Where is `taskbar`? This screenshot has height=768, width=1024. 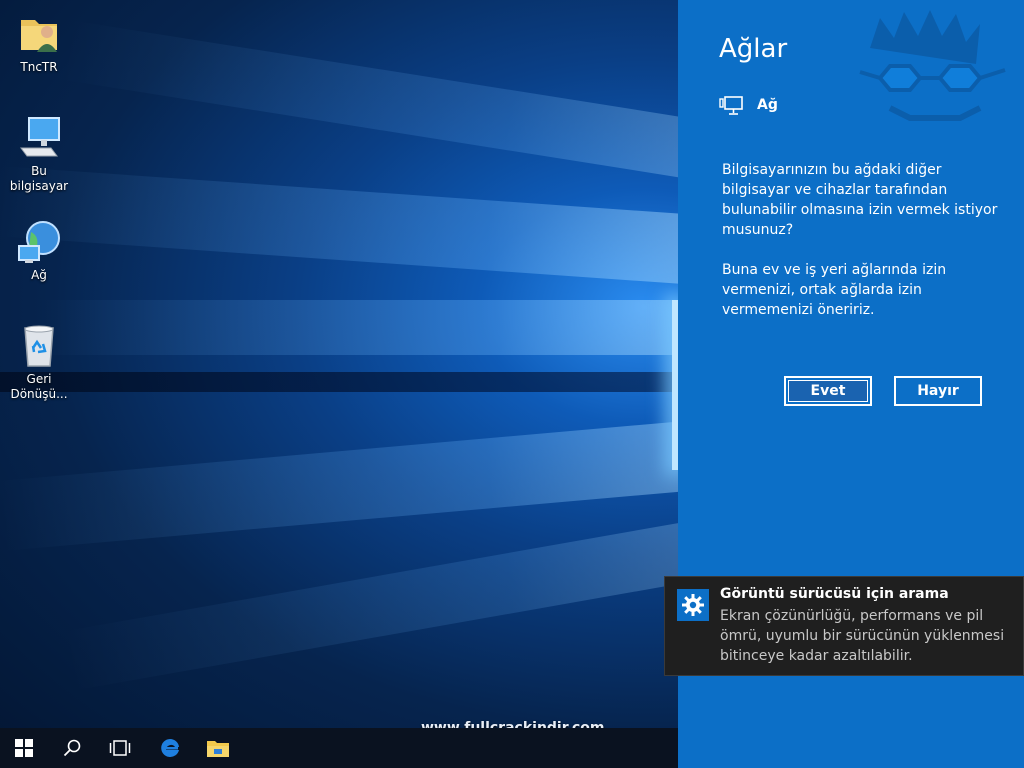 taskbar is located at coordinates (339, 748).